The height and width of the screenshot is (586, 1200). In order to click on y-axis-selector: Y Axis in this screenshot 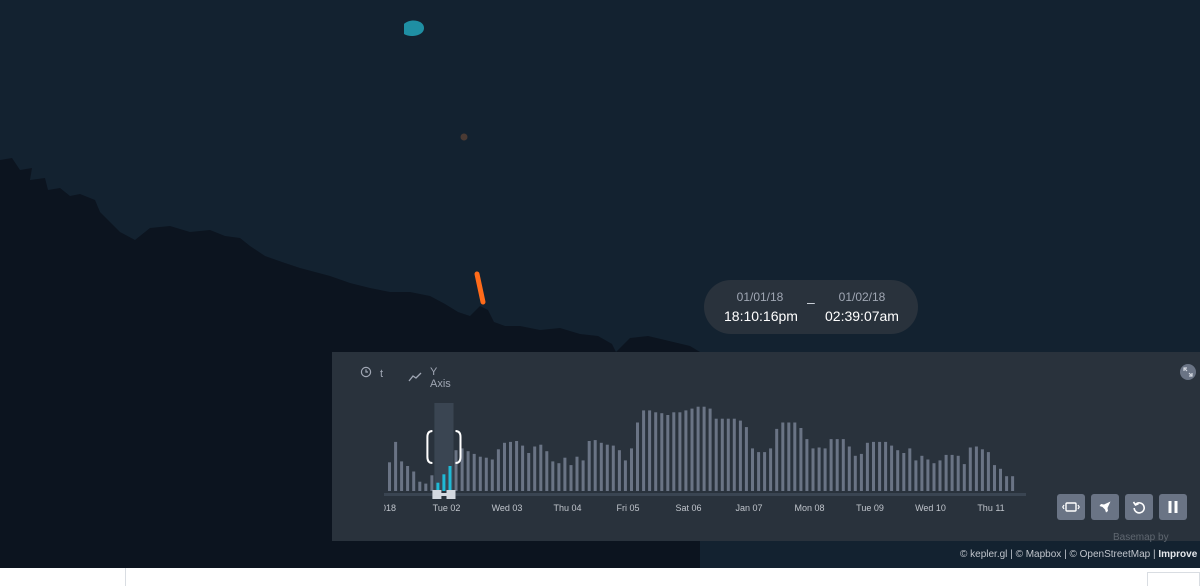, I will do `click(429, 378)`.